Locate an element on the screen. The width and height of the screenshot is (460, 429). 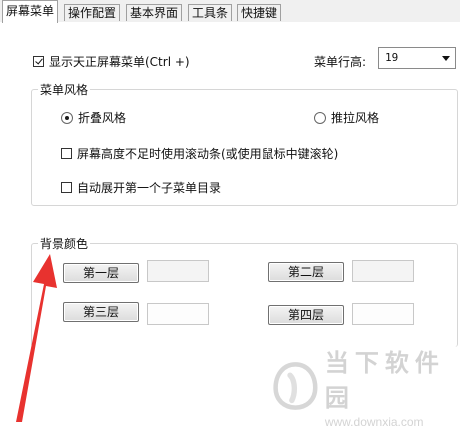
watermark: 当下软件园 www.downxia.com is located at coordinates (366, 389).